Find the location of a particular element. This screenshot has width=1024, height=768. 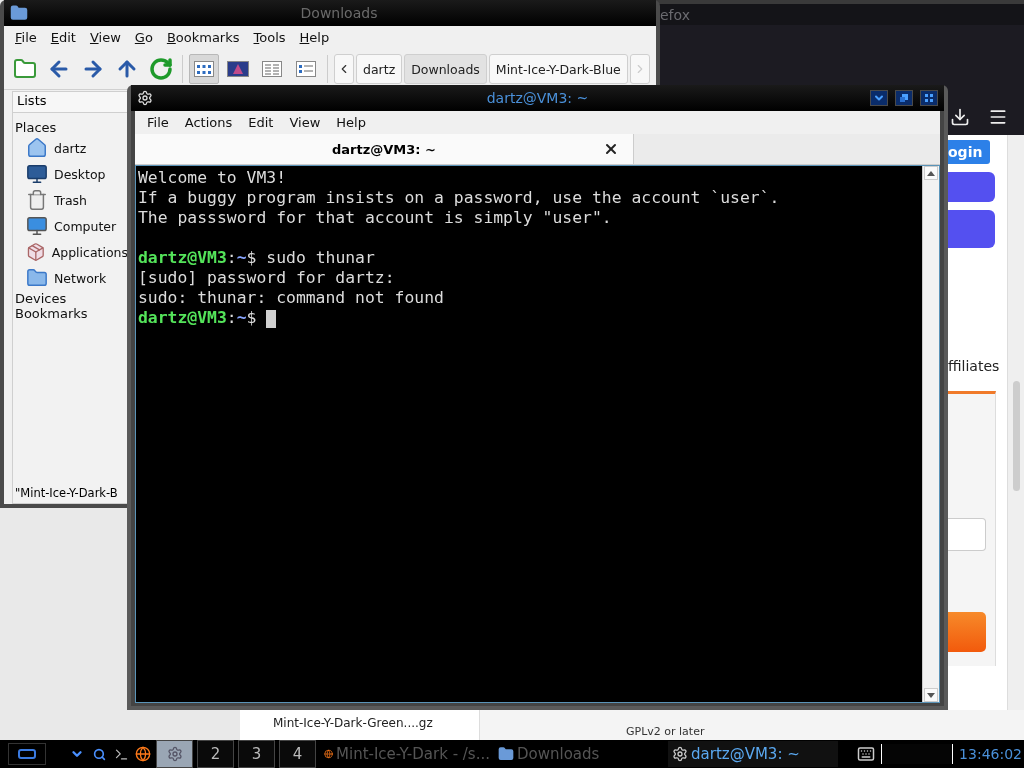

window-title: Downloads is located at coordinates (339, 13).